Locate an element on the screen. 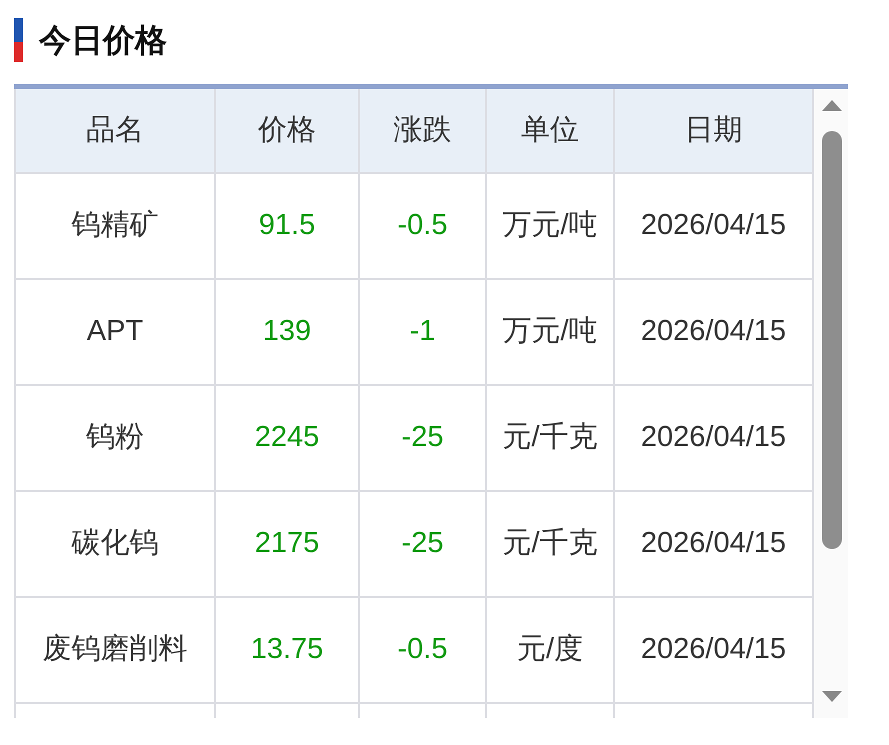 Image resolution: width=889 pixels, height=745 pixels. scroll-down-icon is located at coordinates (832, 697).